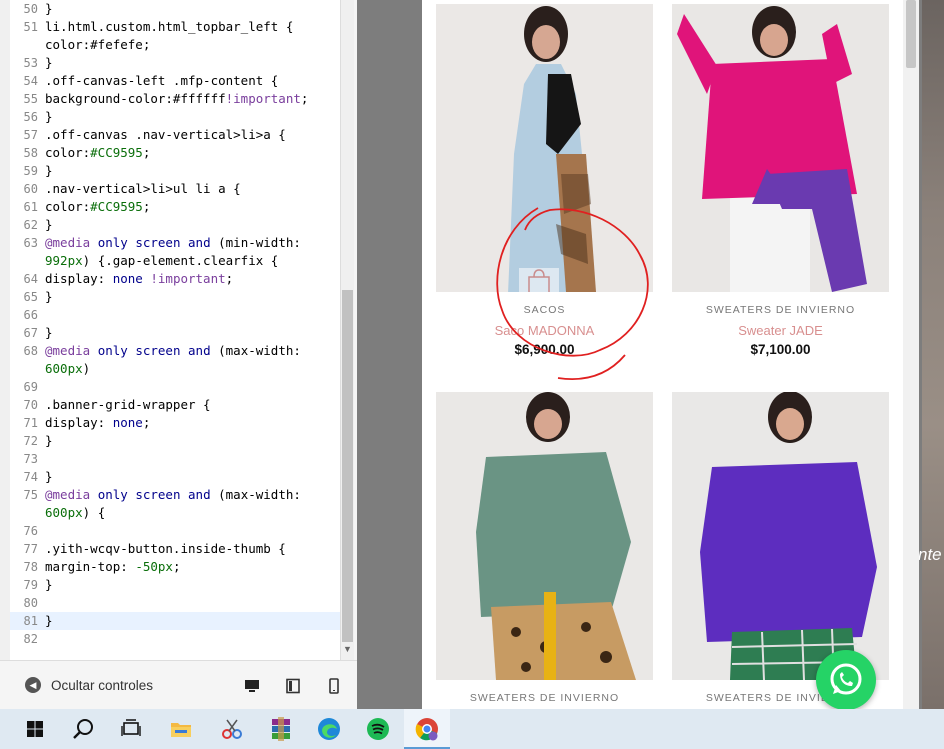  What do you see at coordinates (911, 34) in the screenshot?
I see `store-scrollbar-thumb` at bounding box center [911, 34].